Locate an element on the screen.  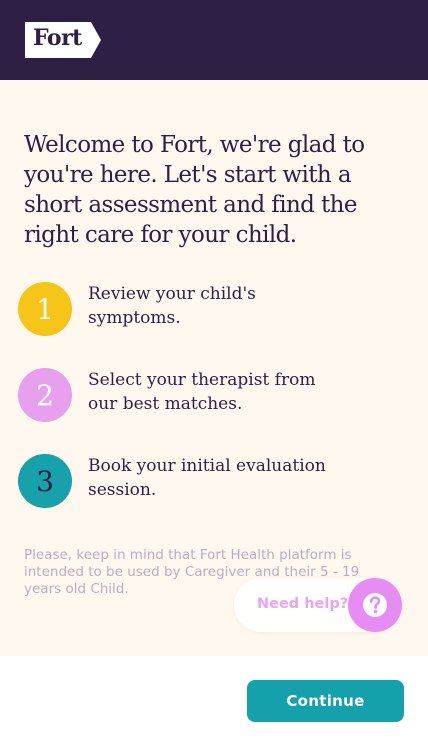
step-number-badge: 1 is located at coordinates (45, 309).